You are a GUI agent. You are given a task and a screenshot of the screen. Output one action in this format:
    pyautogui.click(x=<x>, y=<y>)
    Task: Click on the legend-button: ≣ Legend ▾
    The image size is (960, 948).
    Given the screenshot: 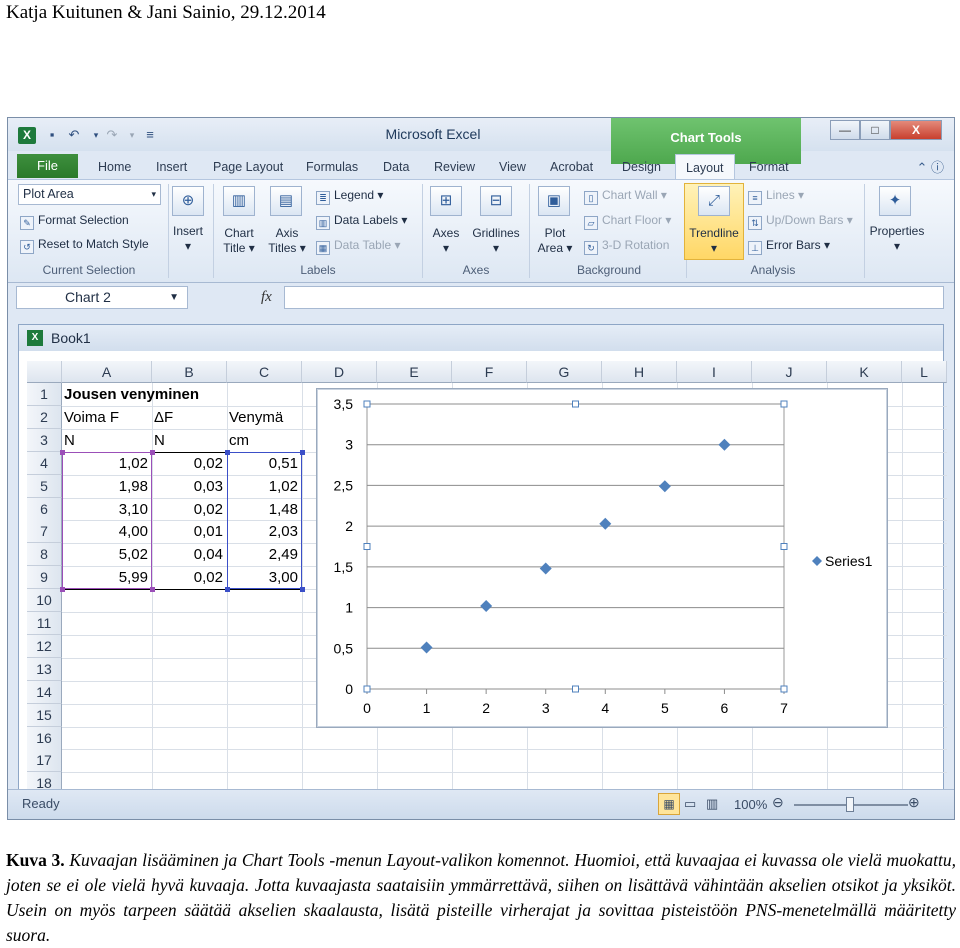 What is the action you would take?
    pyautogui.click(x=349, y=196)
    